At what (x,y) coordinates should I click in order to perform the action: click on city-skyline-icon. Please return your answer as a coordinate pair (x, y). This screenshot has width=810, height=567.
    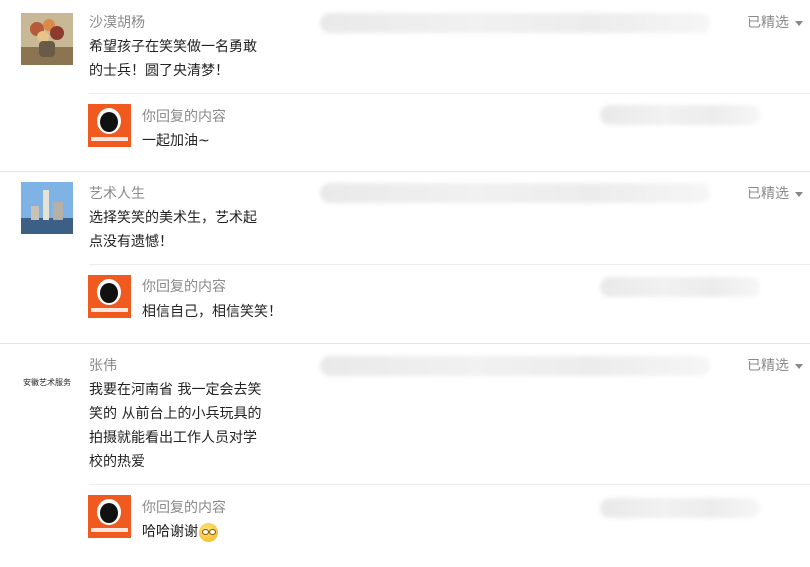
    Looking at the image, I should click on (47, 208).